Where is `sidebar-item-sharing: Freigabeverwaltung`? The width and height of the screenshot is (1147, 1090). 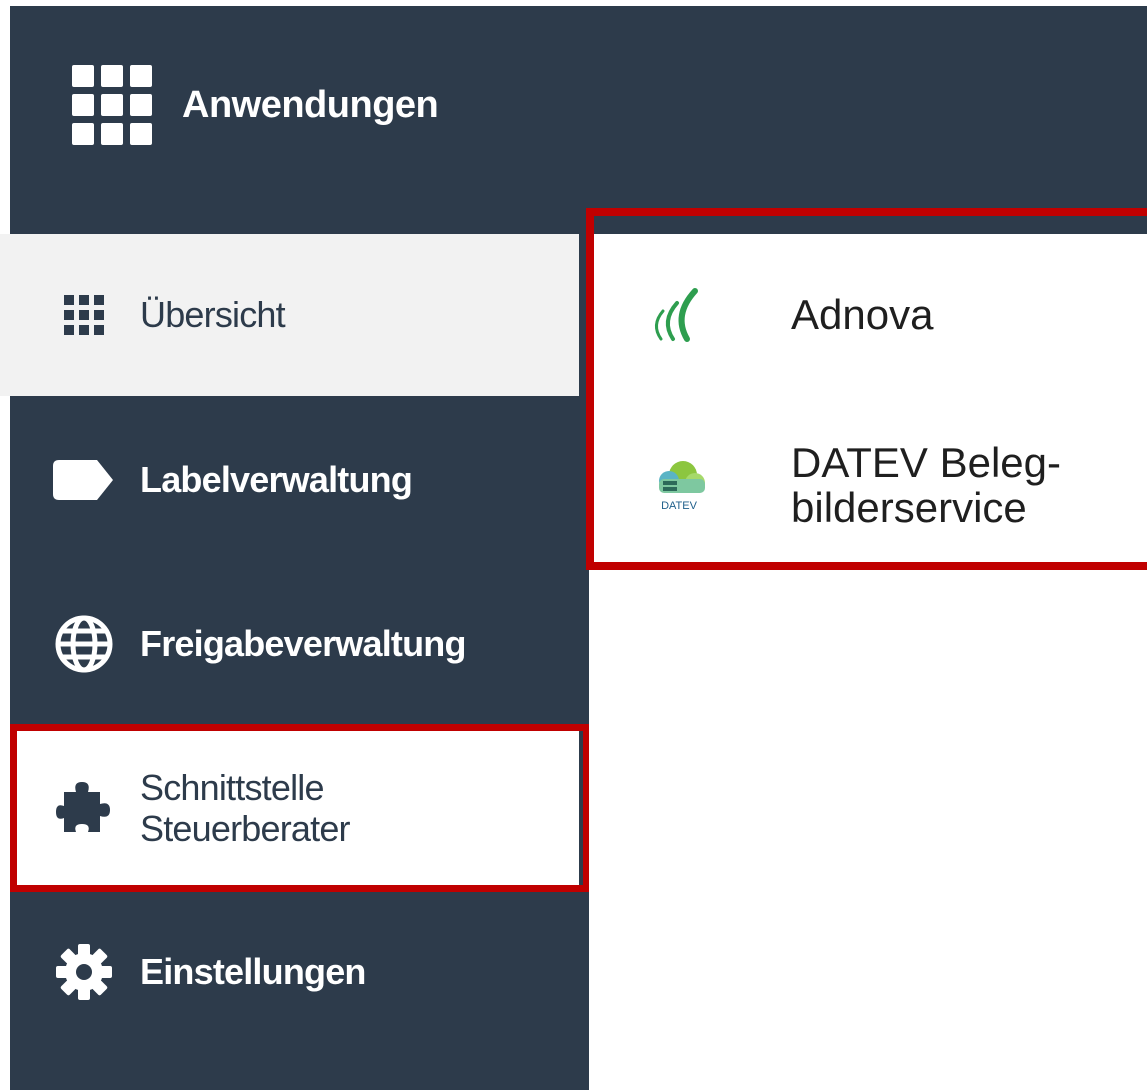 sidebar-item-sharing: Freigabeverwaltung is located at coordinates (289, 644).